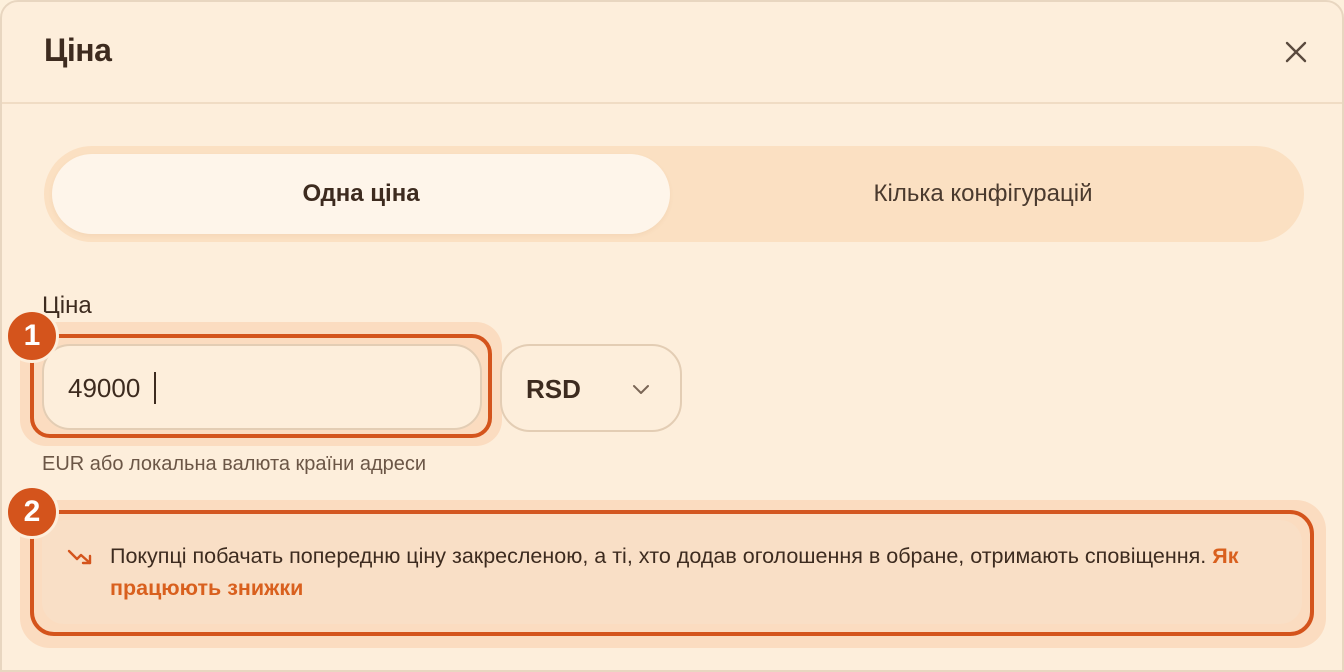 This screenshot has height=672, width=1344. Describe the element at coordinates (258, 388) in the screenshot. I see `price-input` at that location.